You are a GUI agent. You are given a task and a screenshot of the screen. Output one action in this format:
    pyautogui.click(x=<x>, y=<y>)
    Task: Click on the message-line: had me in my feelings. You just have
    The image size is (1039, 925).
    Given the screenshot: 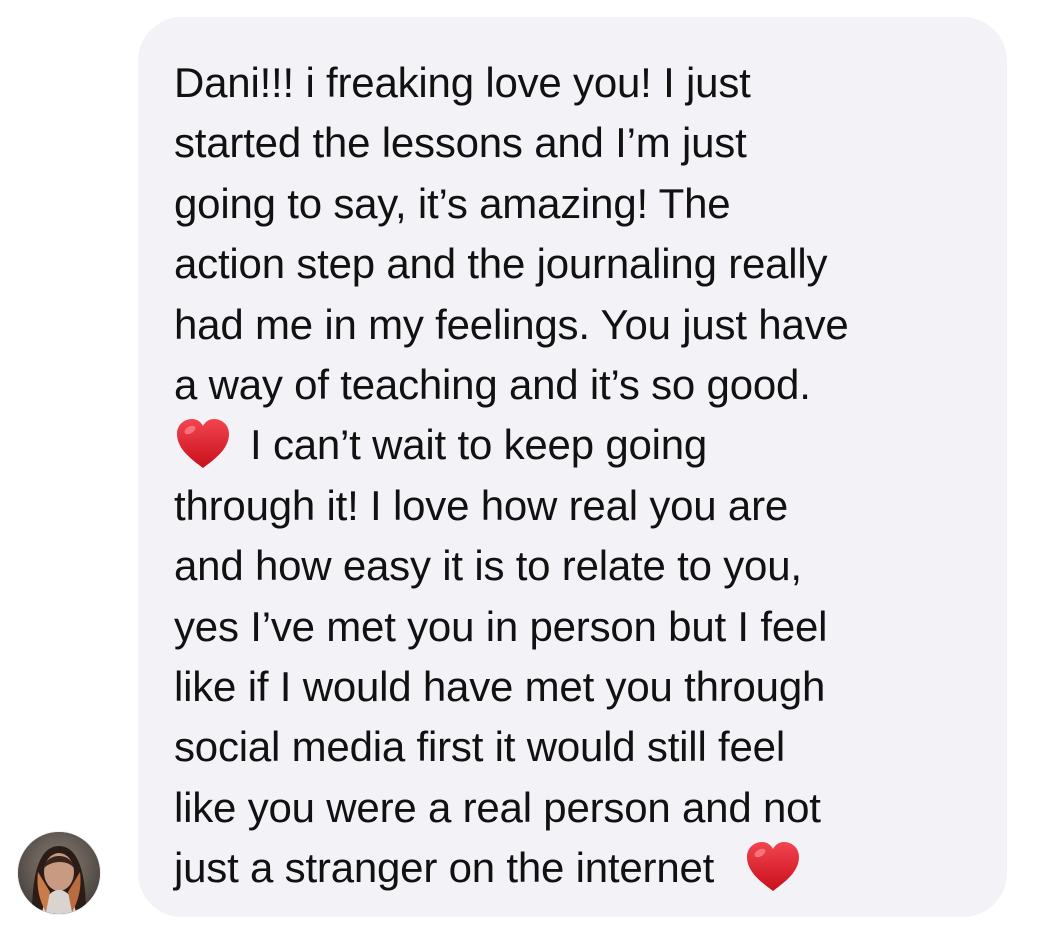 What is the action you would take?
    pyautogui.click(x=511, y=324)
    